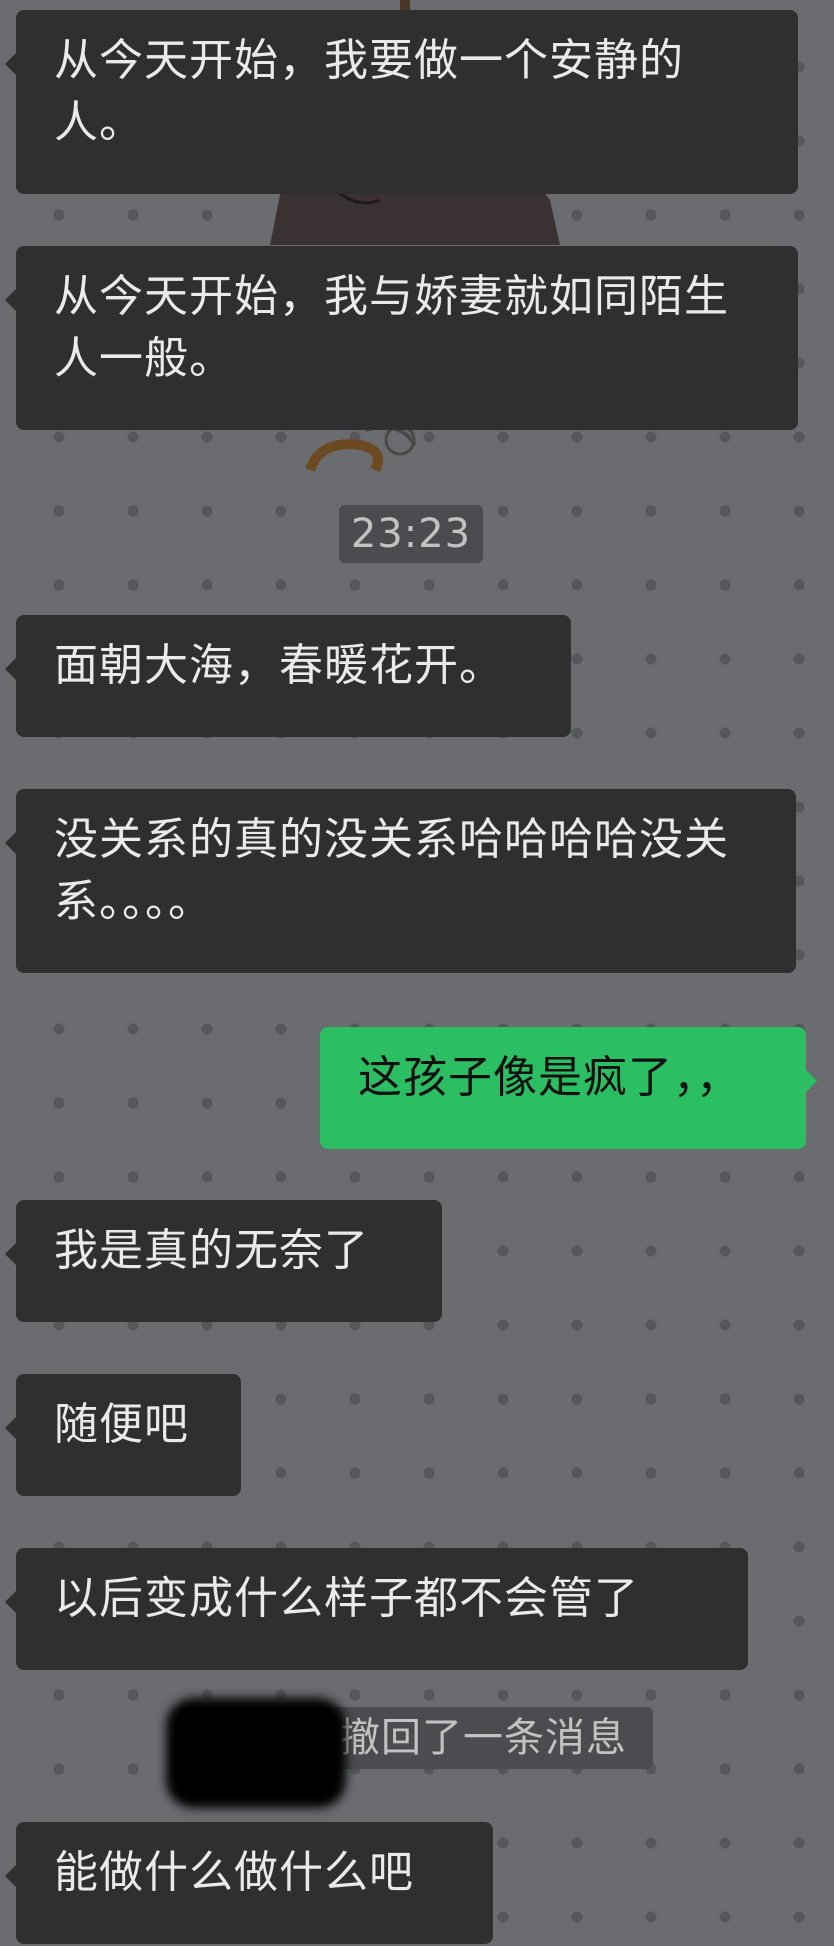 Image resolution: width=834 pixels, height=1946 pixels. What do you see at coordinates (568, 1088) in the screenshot?
I see `message-bubble-outgoing: 这孩子像是疯了，，` at bounding box center [568, 1088].